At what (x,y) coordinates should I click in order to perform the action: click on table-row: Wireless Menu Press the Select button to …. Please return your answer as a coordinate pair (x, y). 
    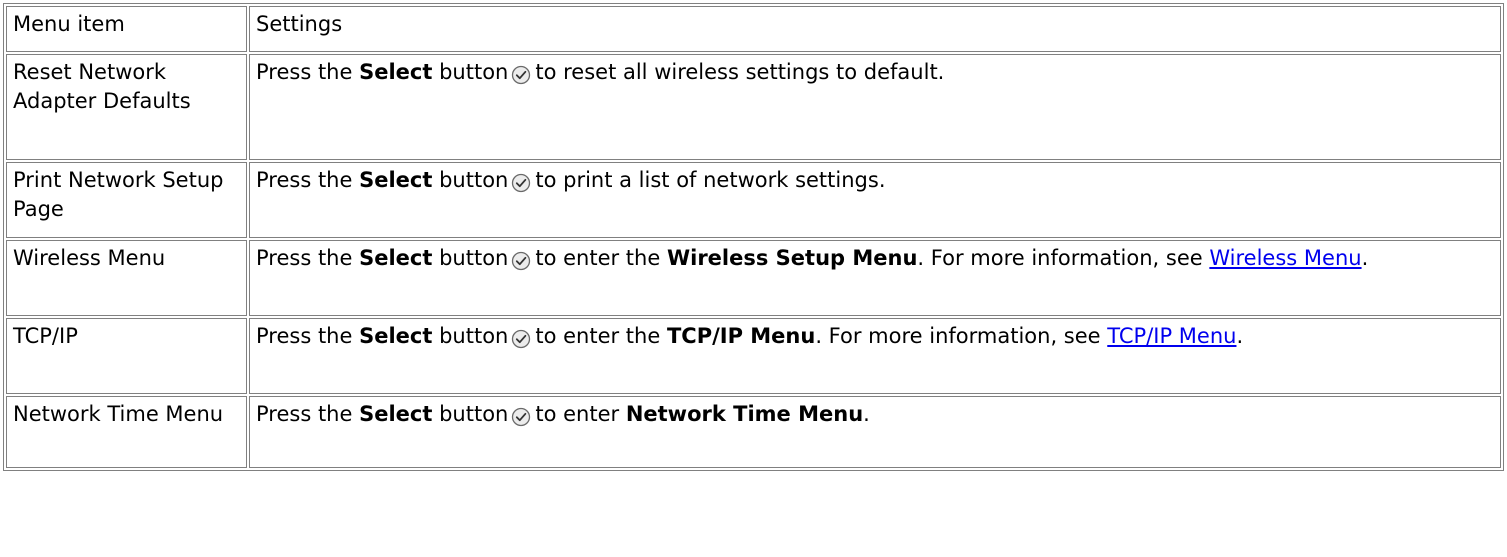
    Looking at the image, I should click on (753, 278).